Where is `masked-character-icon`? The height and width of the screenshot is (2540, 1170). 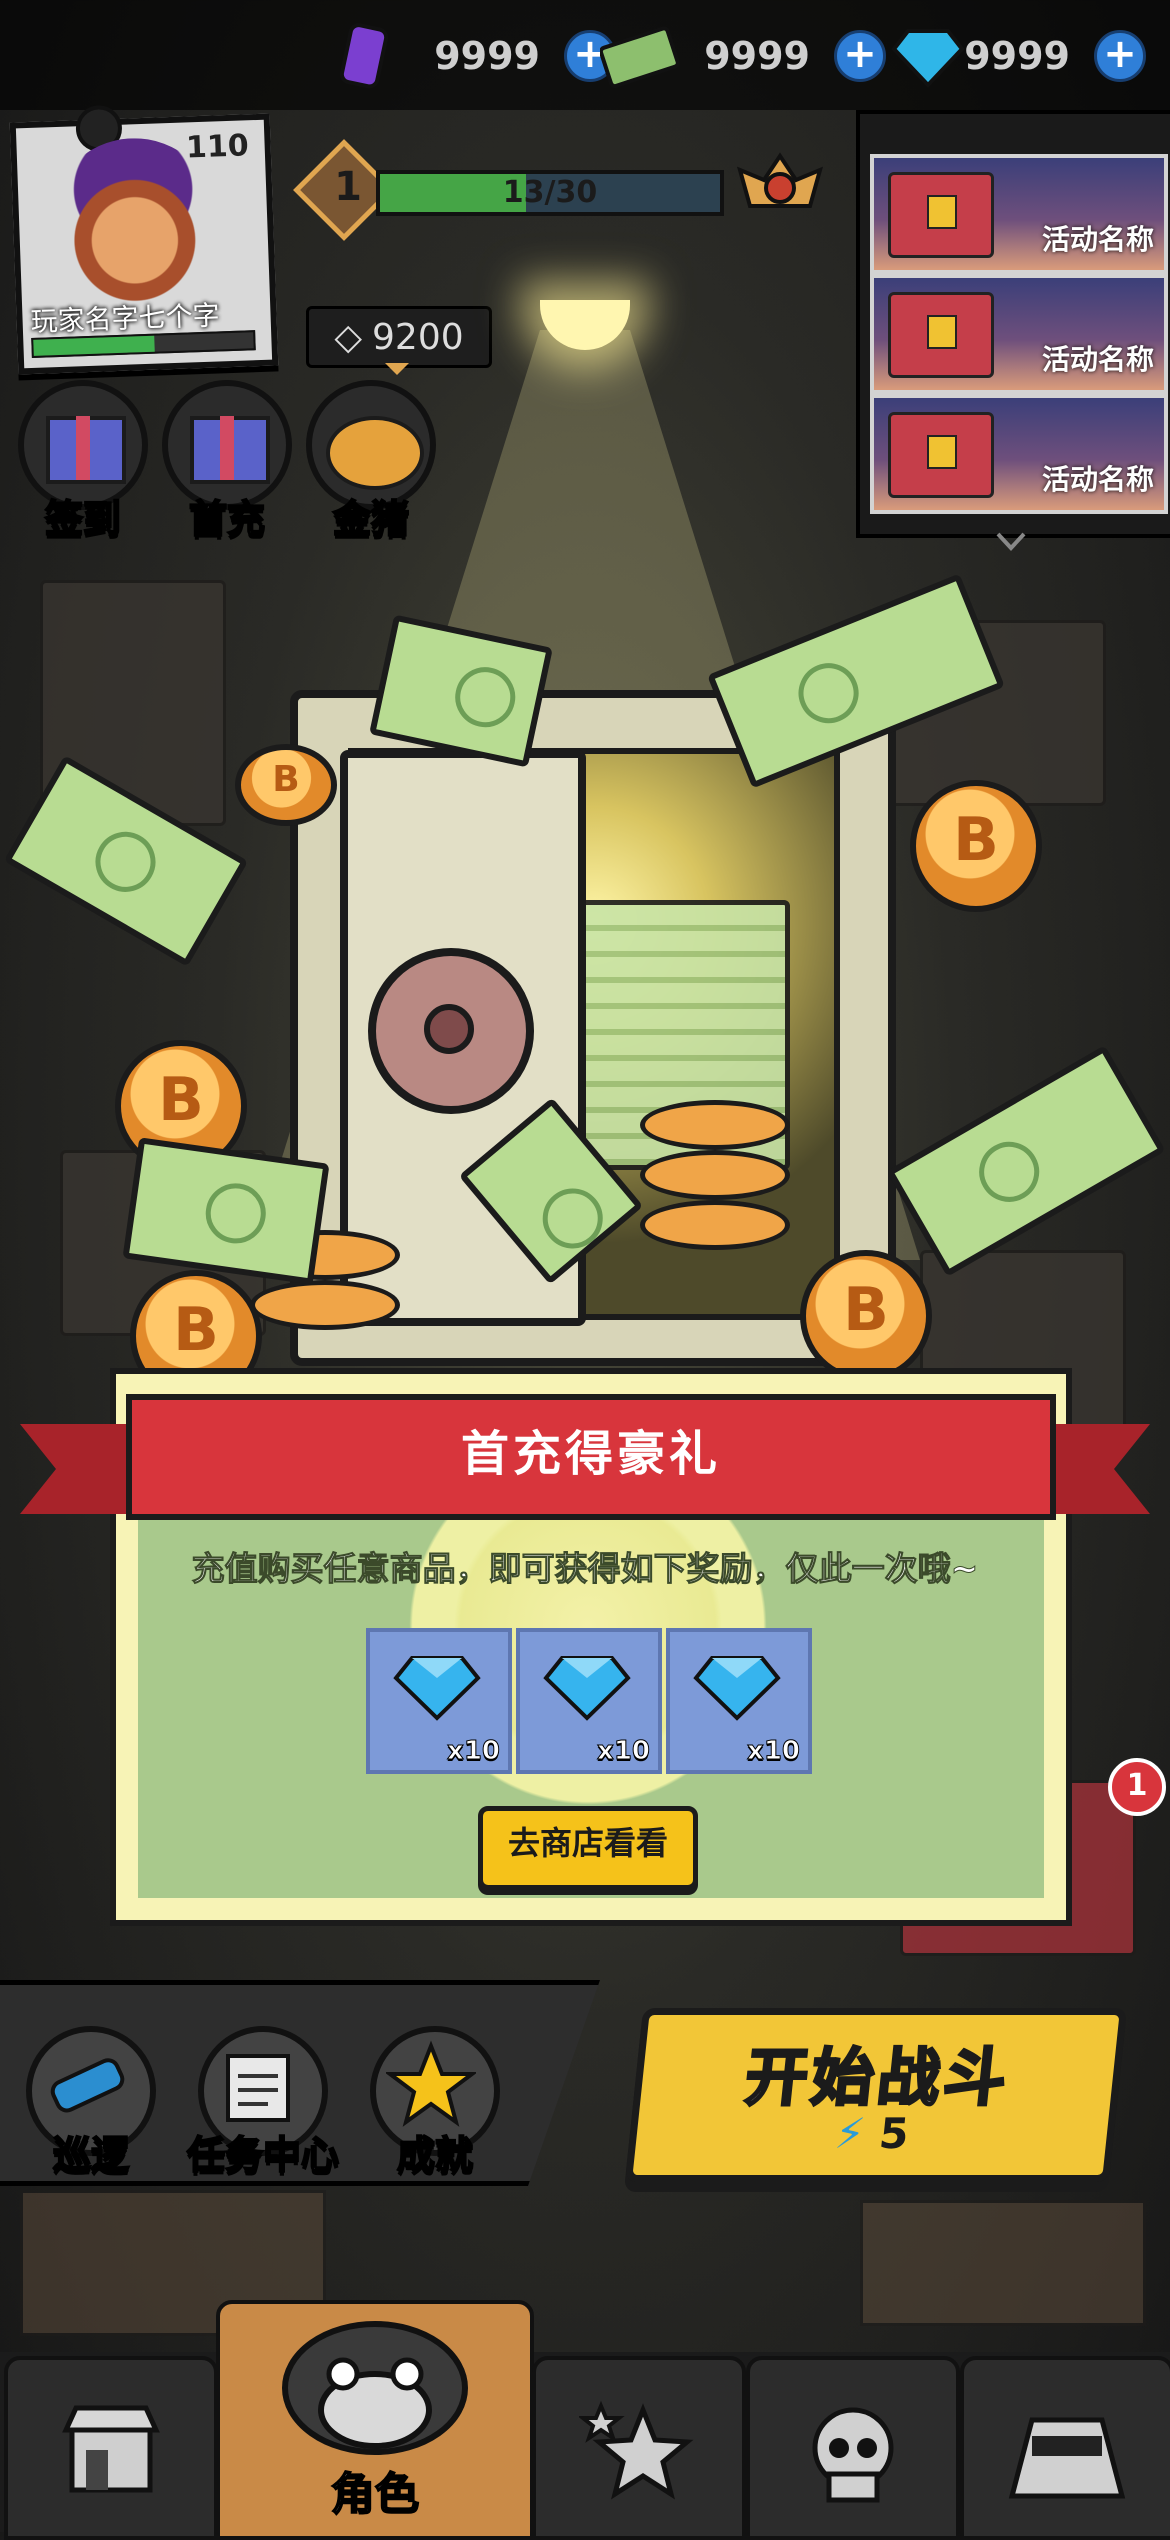
masked-character-icon is located at coordinates (1067, 2458).